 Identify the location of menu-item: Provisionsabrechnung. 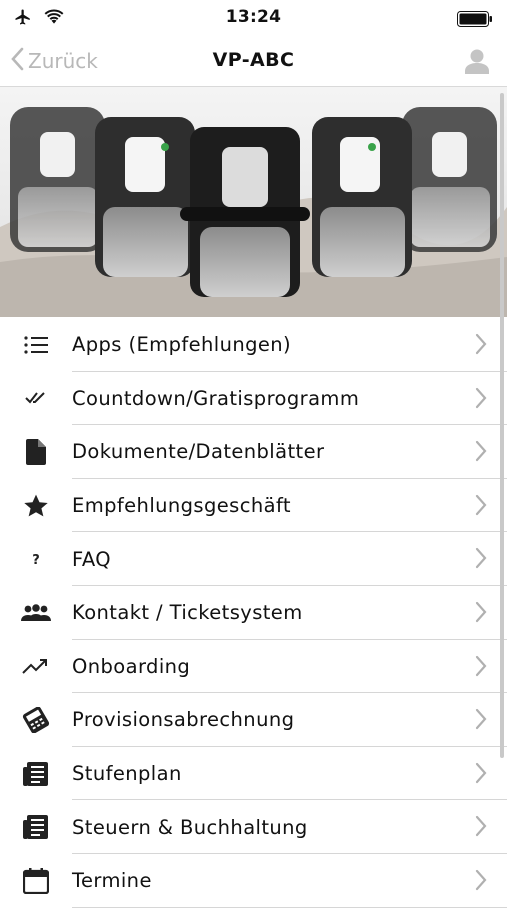
(253, 720).